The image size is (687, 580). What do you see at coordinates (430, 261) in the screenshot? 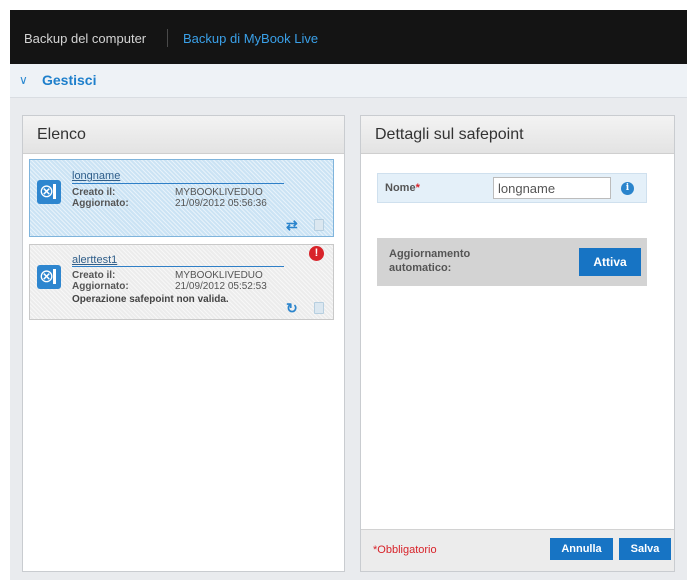
I see `auto-update-label: Aggiornamento automatico:` at bounding box center [430, 261].